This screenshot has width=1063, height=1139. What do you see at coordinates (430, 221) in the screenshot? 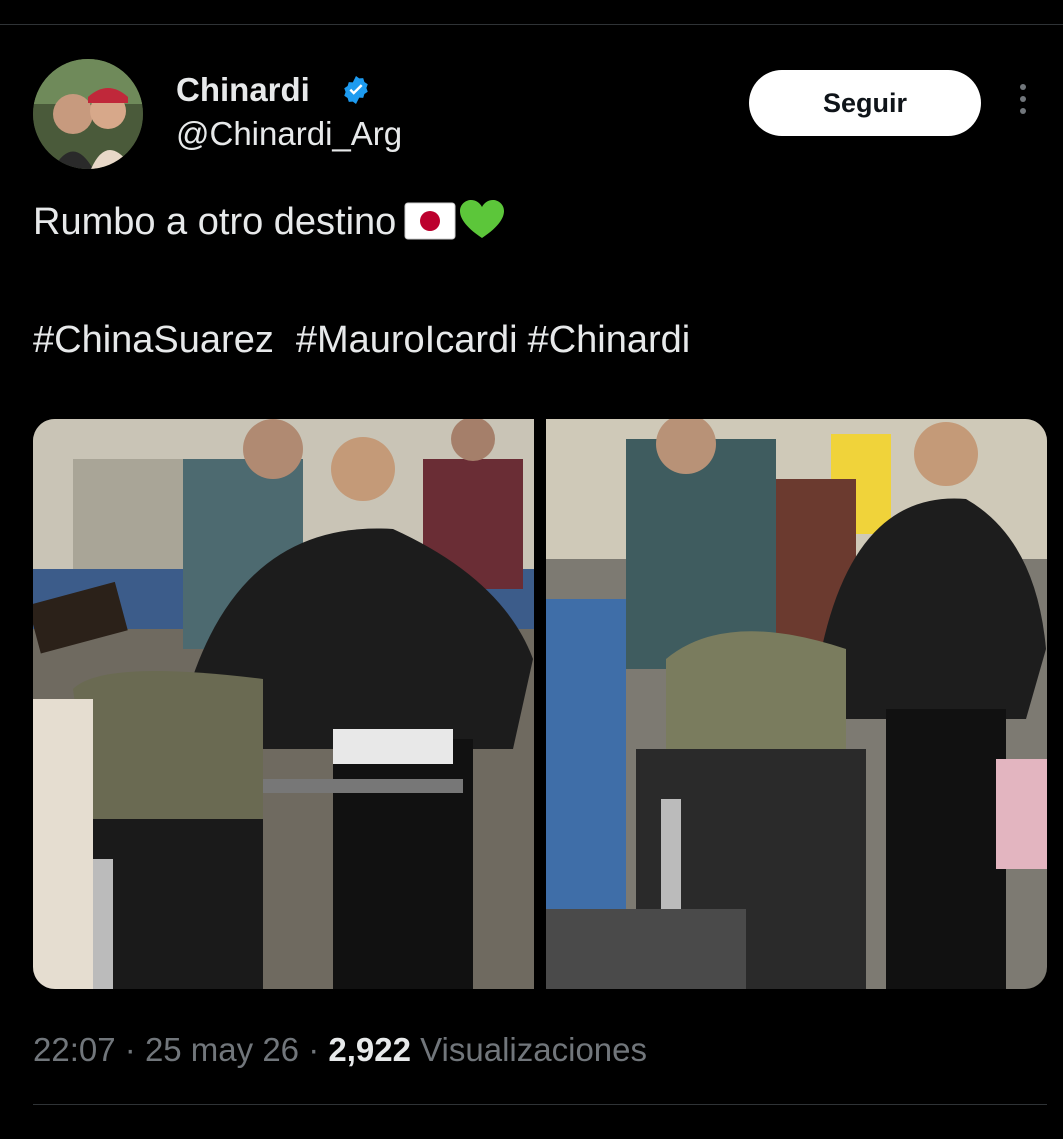
I see `japan-flag-icon` at bounding box center [430, 221].